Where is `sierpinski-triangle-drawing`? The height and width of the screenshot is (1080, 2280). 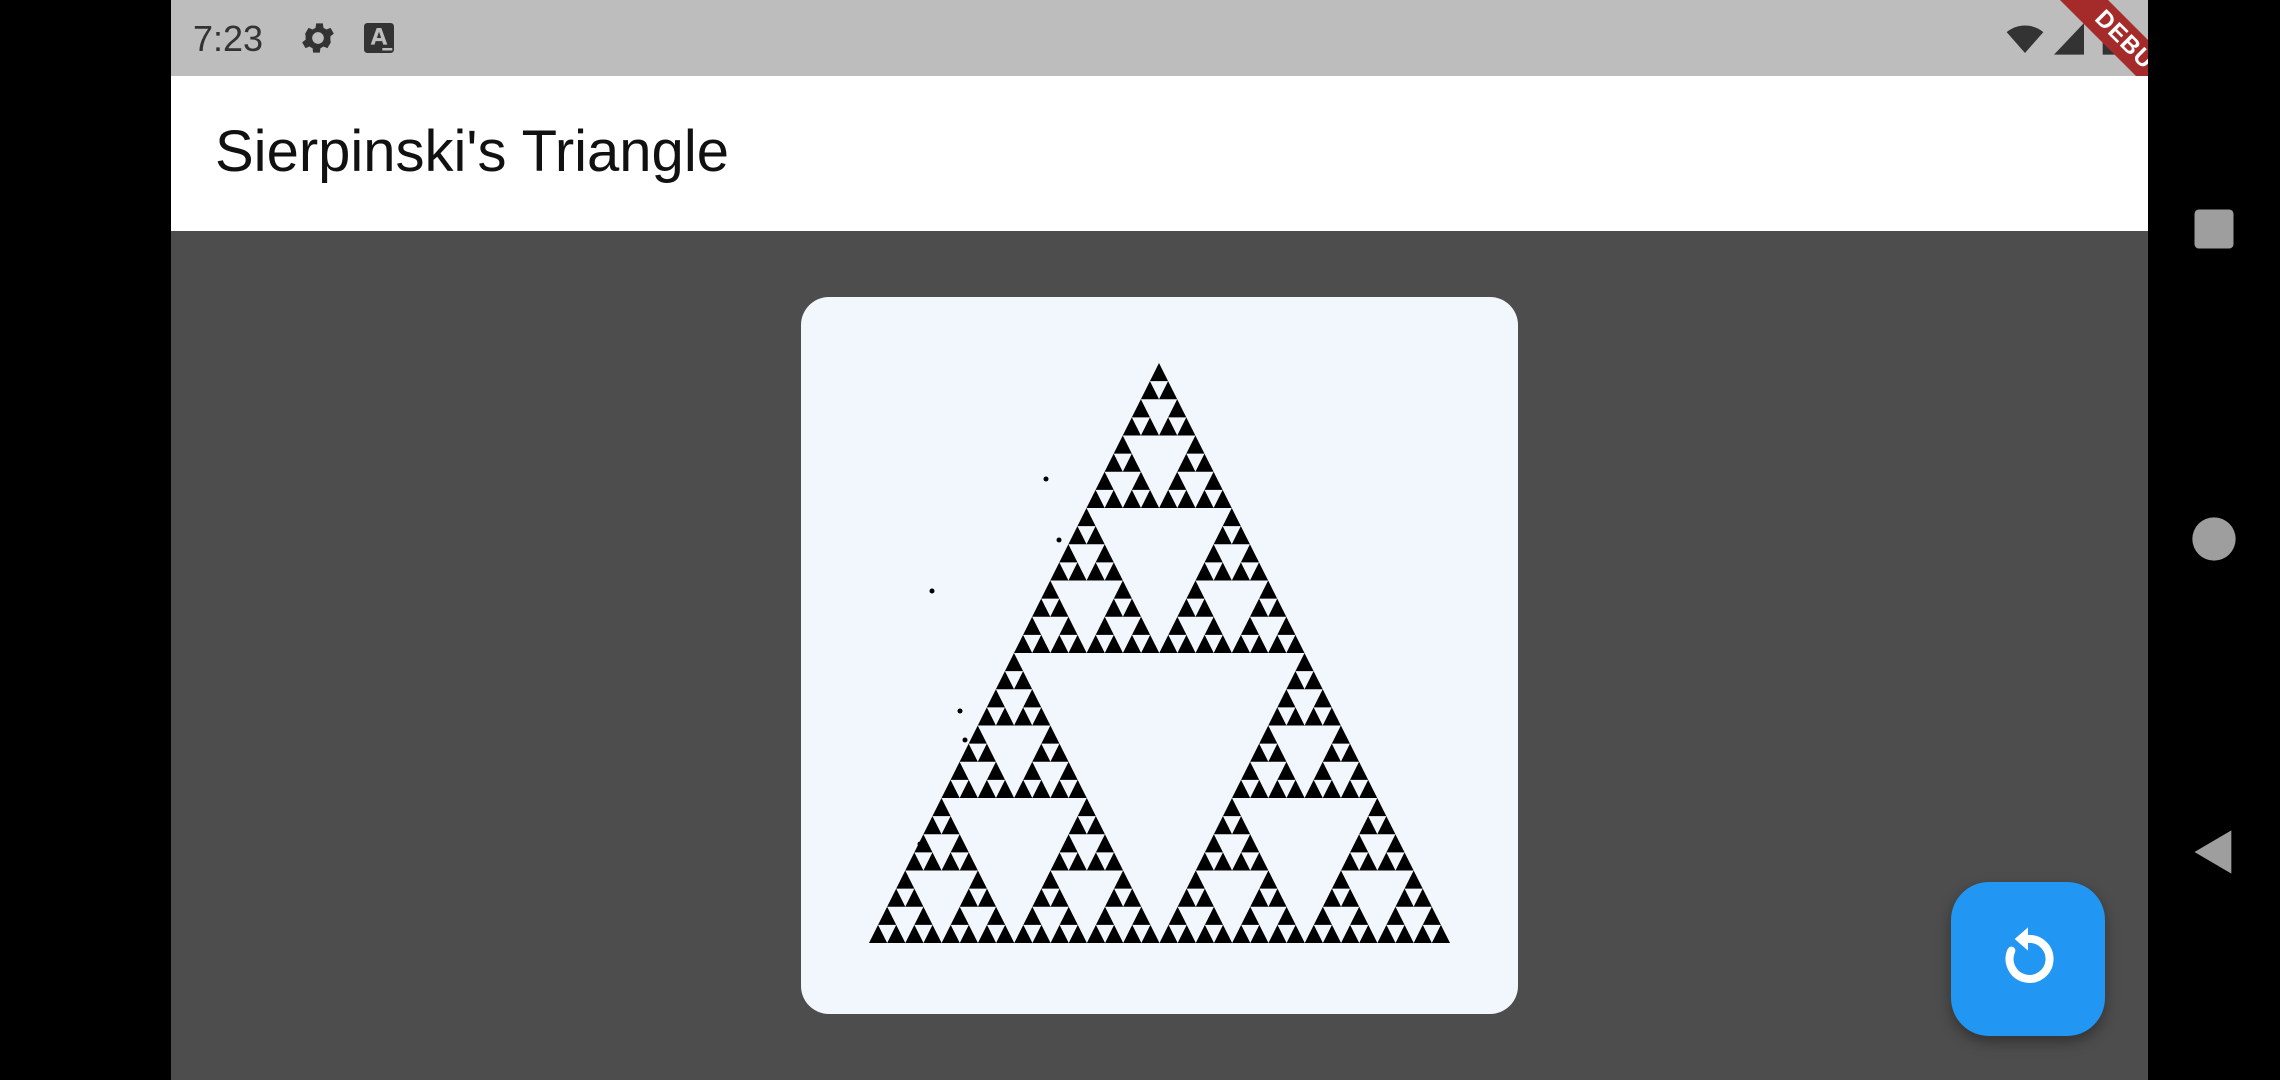
sierpinski-triangle-drawing is located at coordinates (1159, 653).